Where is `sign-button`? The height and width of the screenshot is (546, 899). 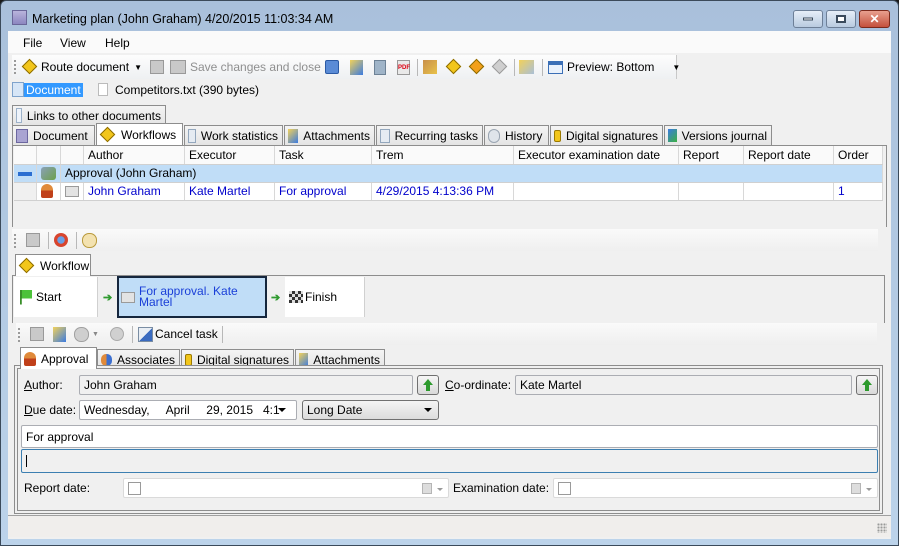 sign-button is located at coordinates (430, 67).